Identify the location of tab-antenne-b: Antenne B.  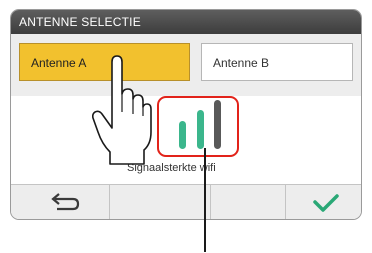
(277, 62).